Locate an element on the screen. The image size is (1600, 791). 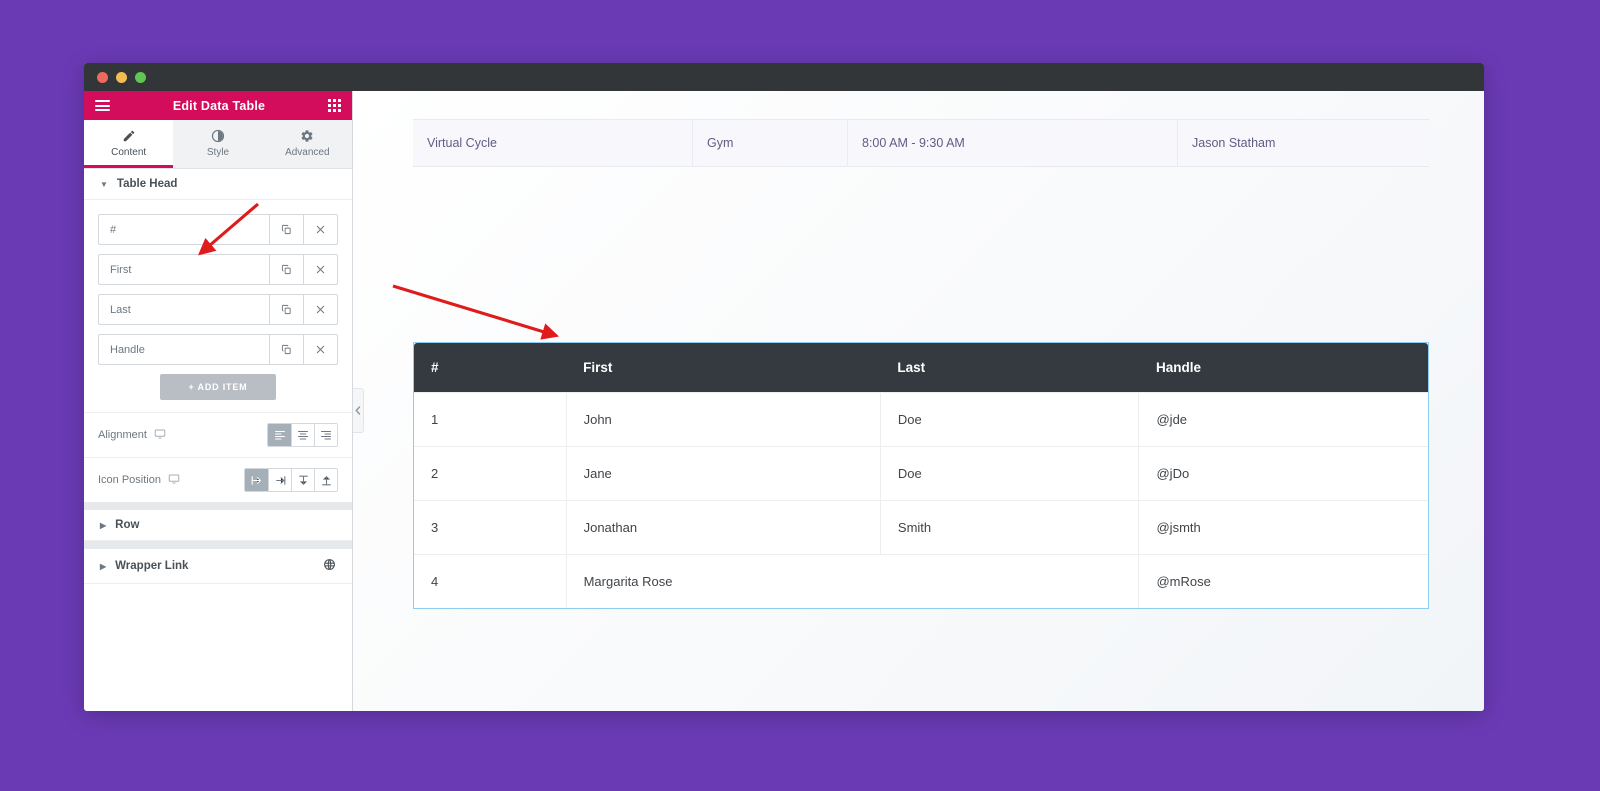
maximize-window-button is located at coordinates (140, 77).